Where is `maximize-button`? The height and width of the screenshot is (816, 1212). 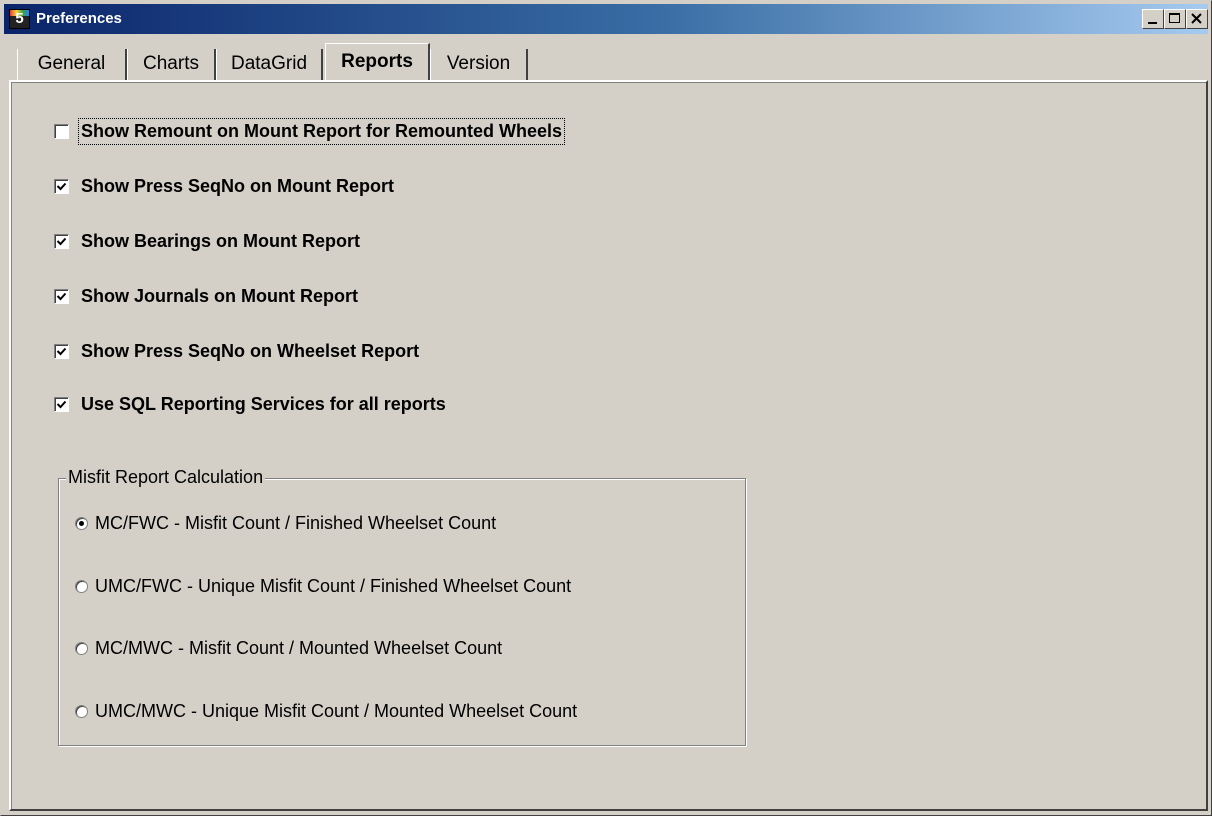 maximize-button is located at coordinates (1175, 19).